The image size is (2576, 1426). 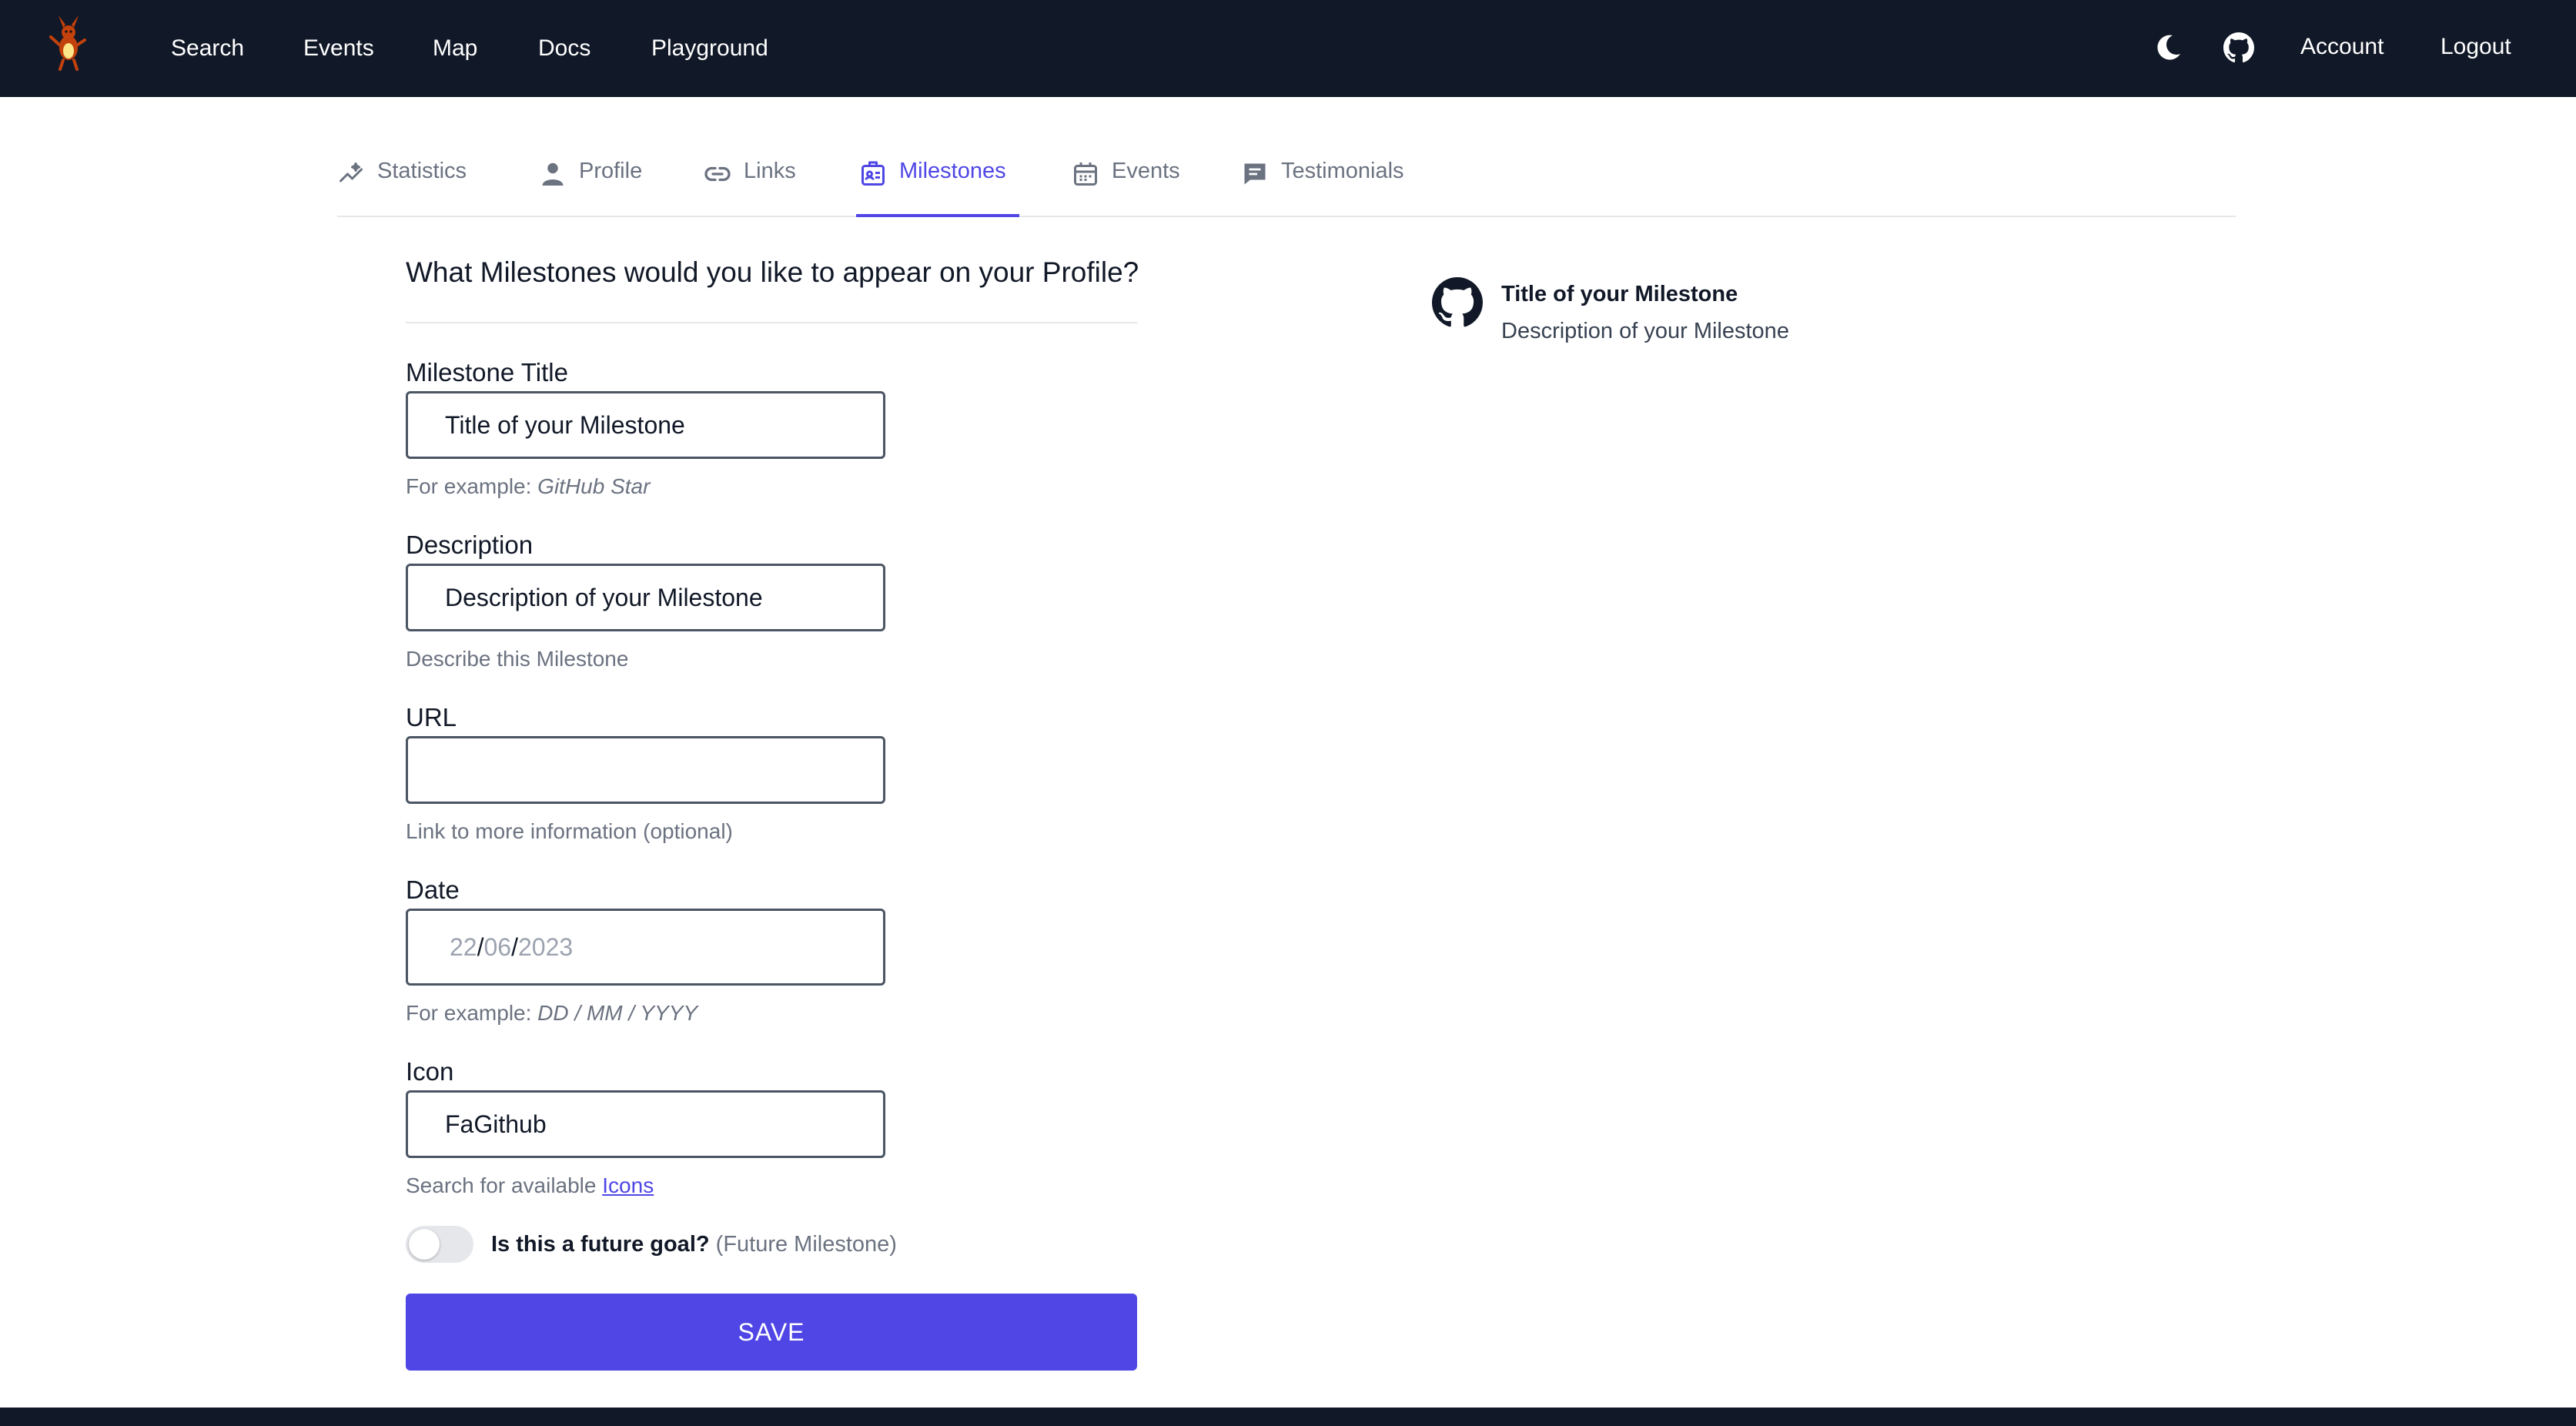 What do you see at coordinates (2168, 47) in the screenshot?
I see `moon-icon` at bounding box center [2168, 47].